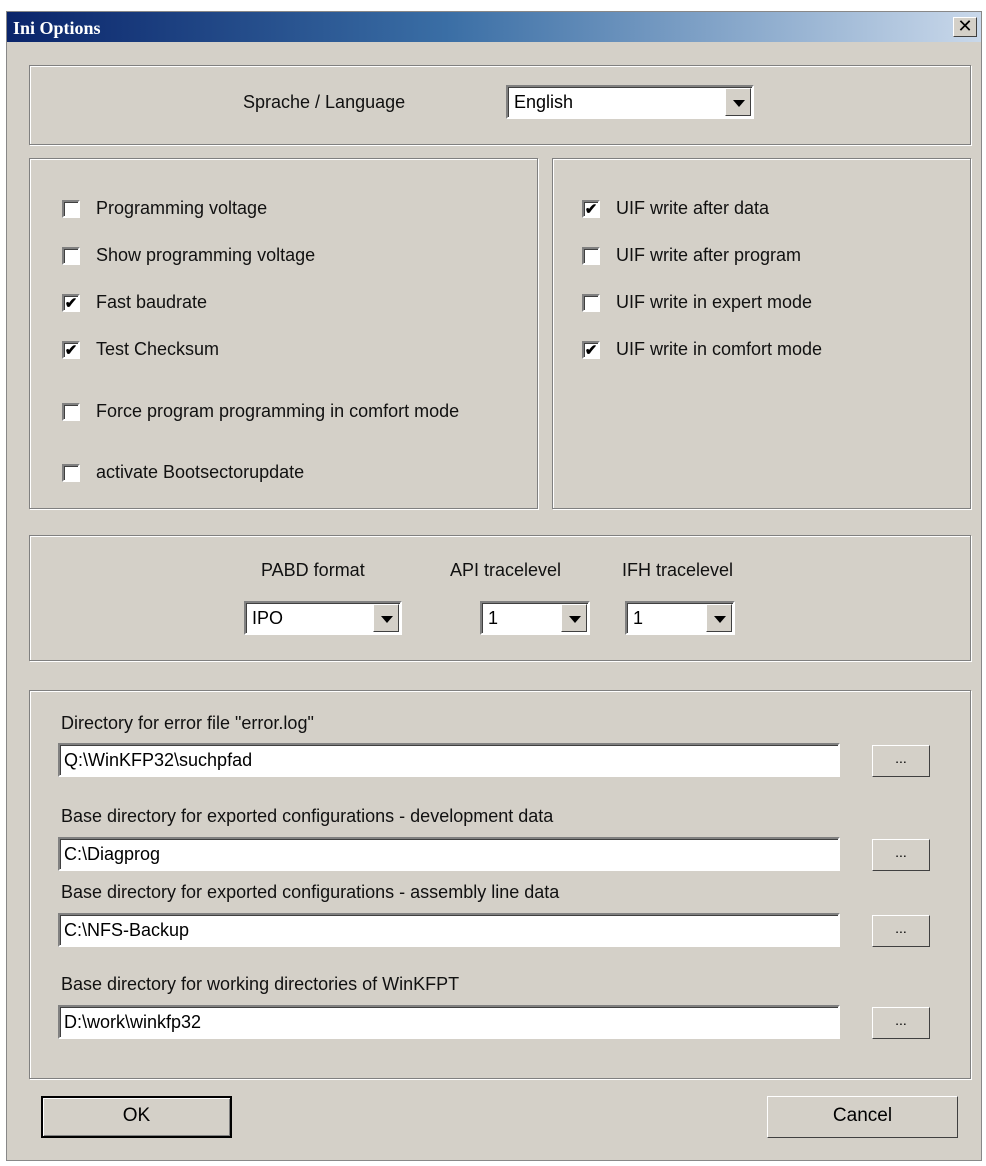 The image size is (986, 1166). Describe the element at coordinates (182, 208) in the screenshot. I see `checkbox-label: Programming voltage` at that location.